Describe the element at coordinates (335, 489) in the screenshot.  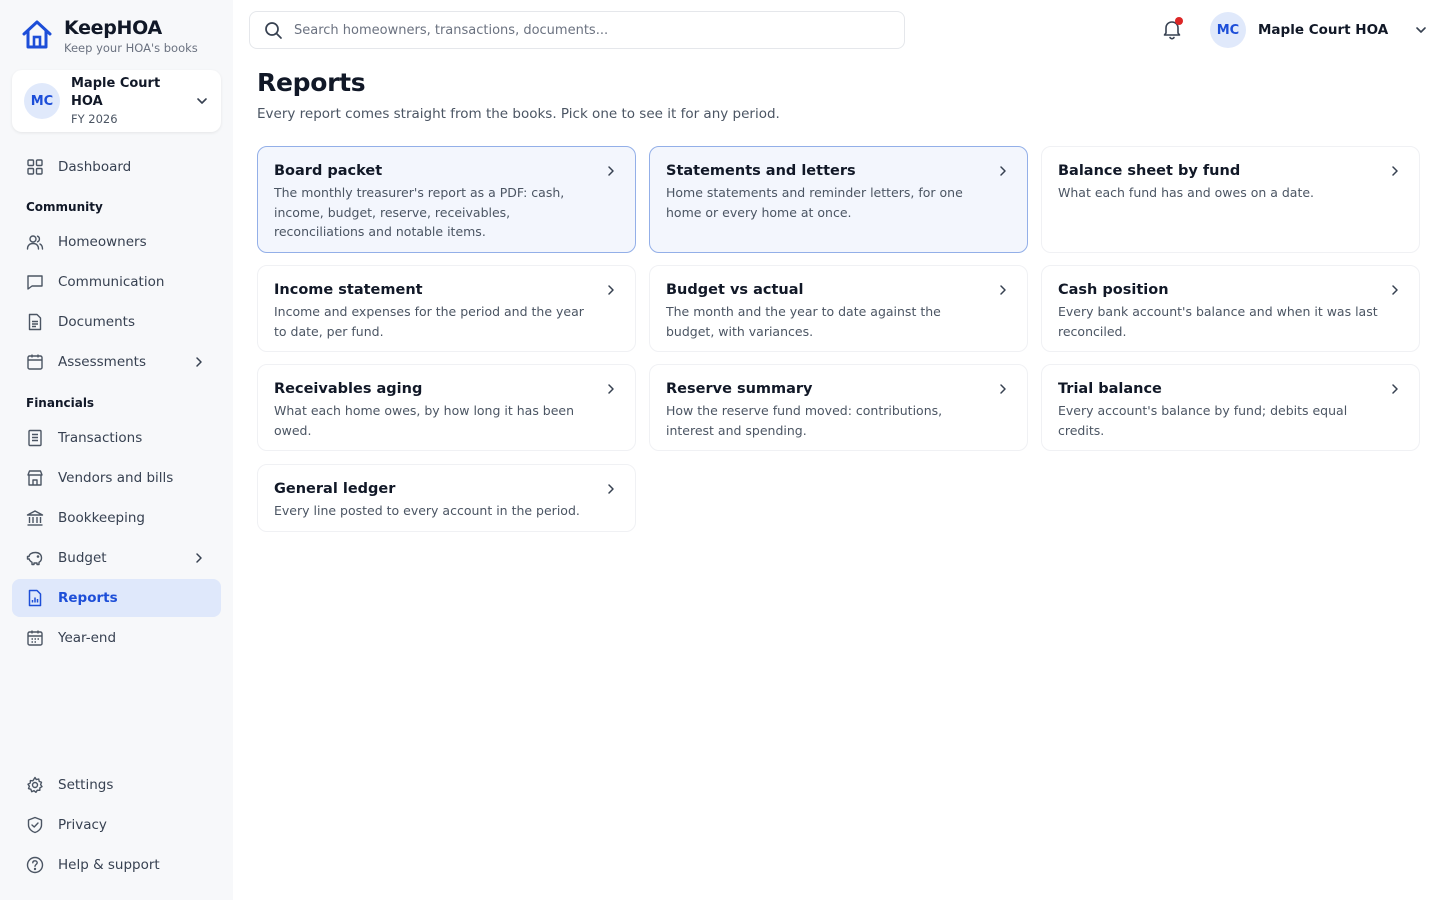
I see `report-title: General ledger` at that location.